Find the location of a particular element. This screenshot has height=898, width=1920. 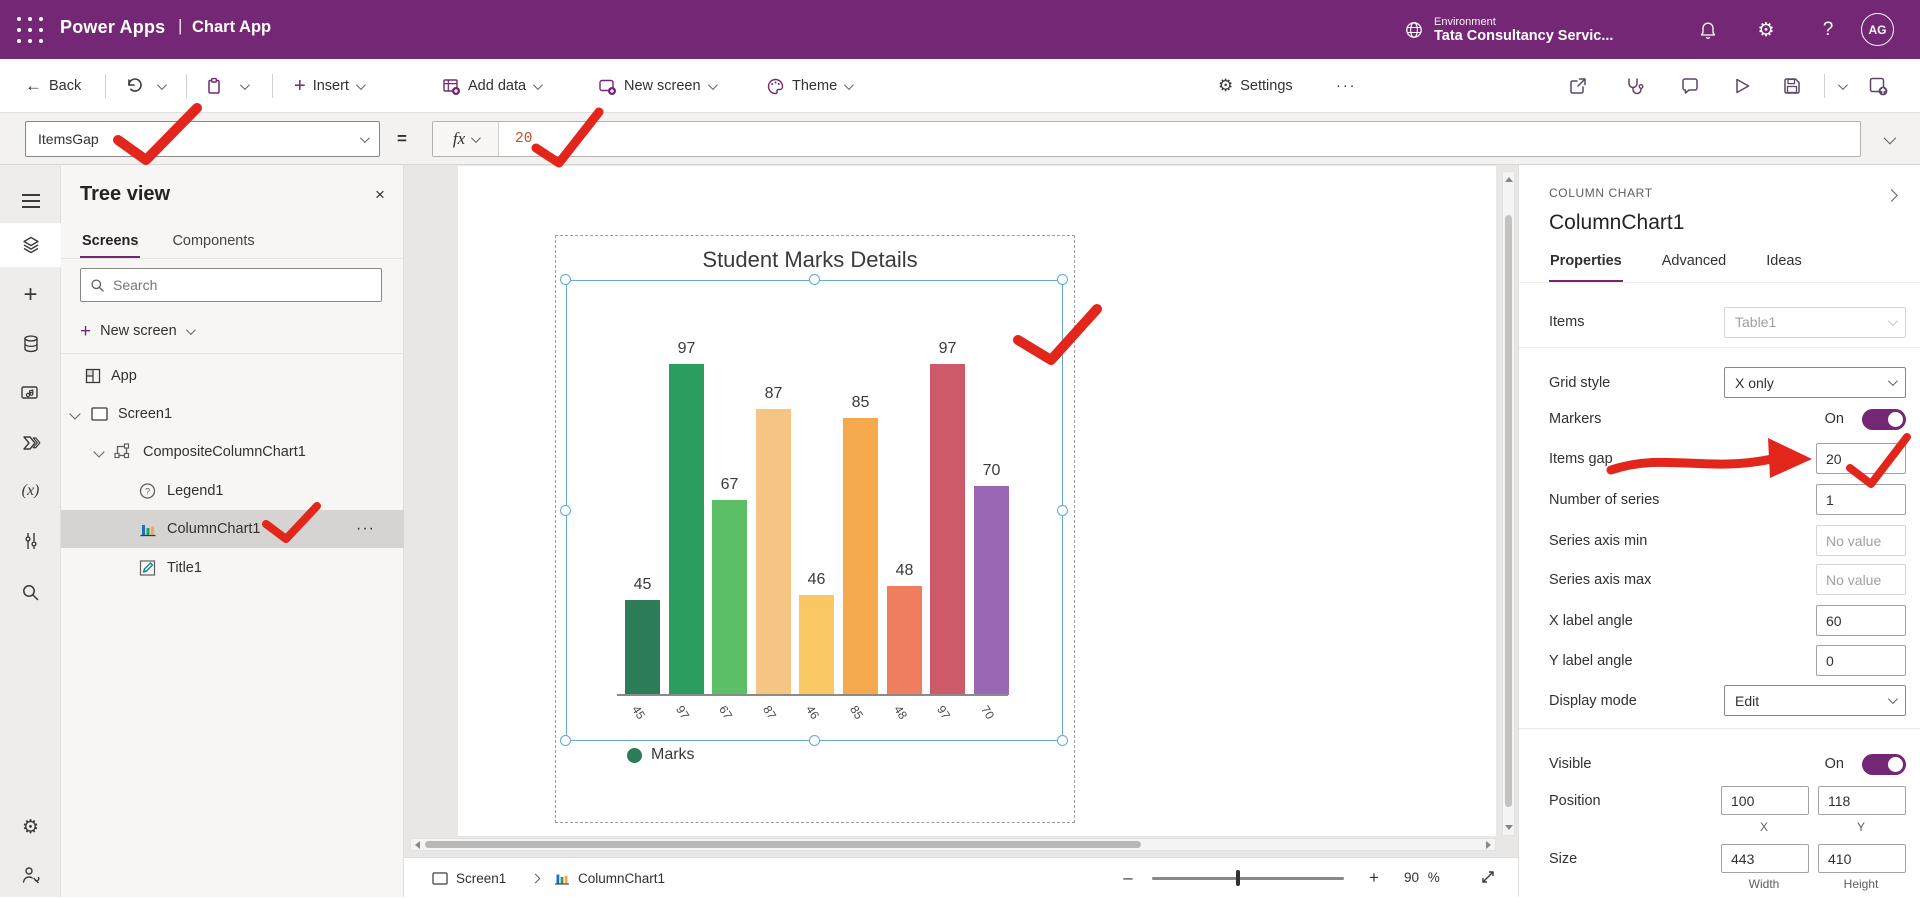

paste-button is located at coordinates (214, 86).